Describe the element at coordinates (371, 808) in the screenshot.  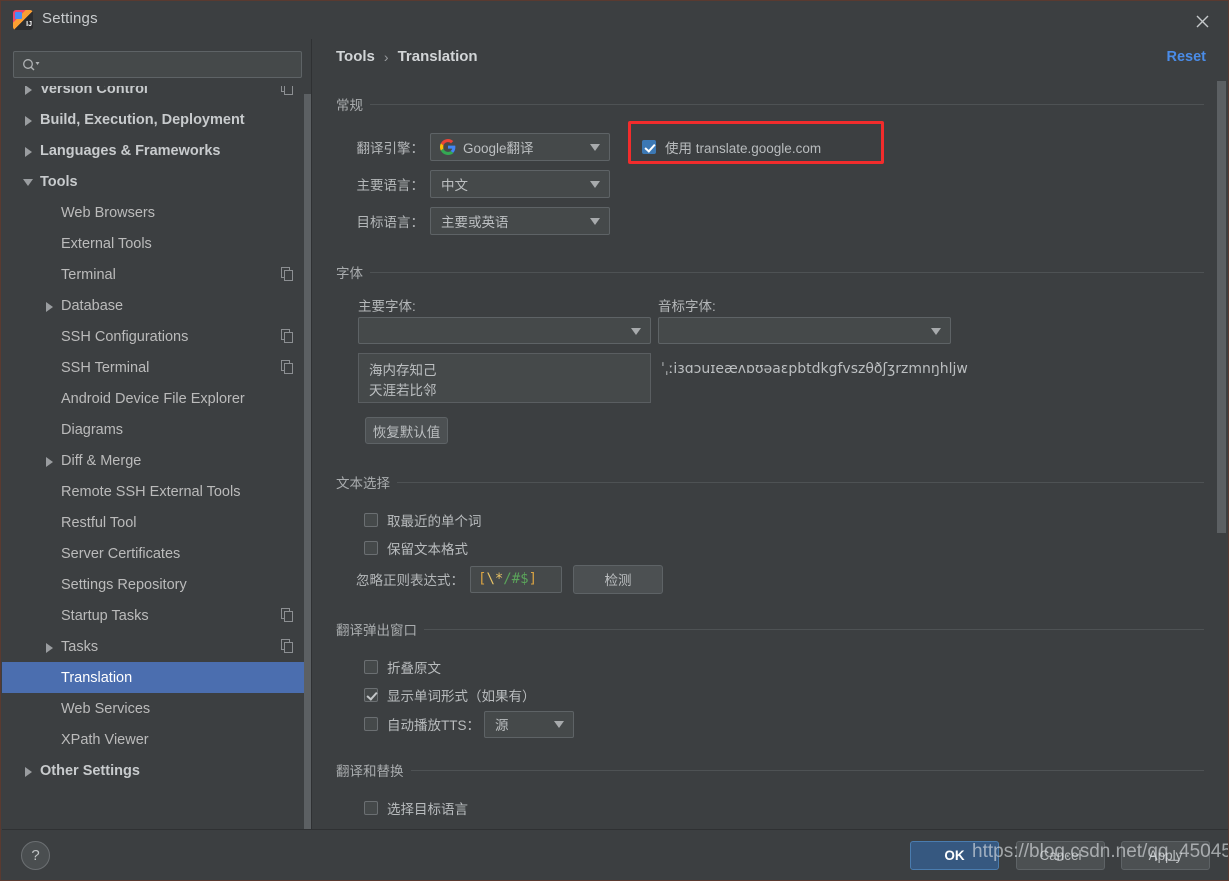
I see `select-target-language-checkbox` at that location.